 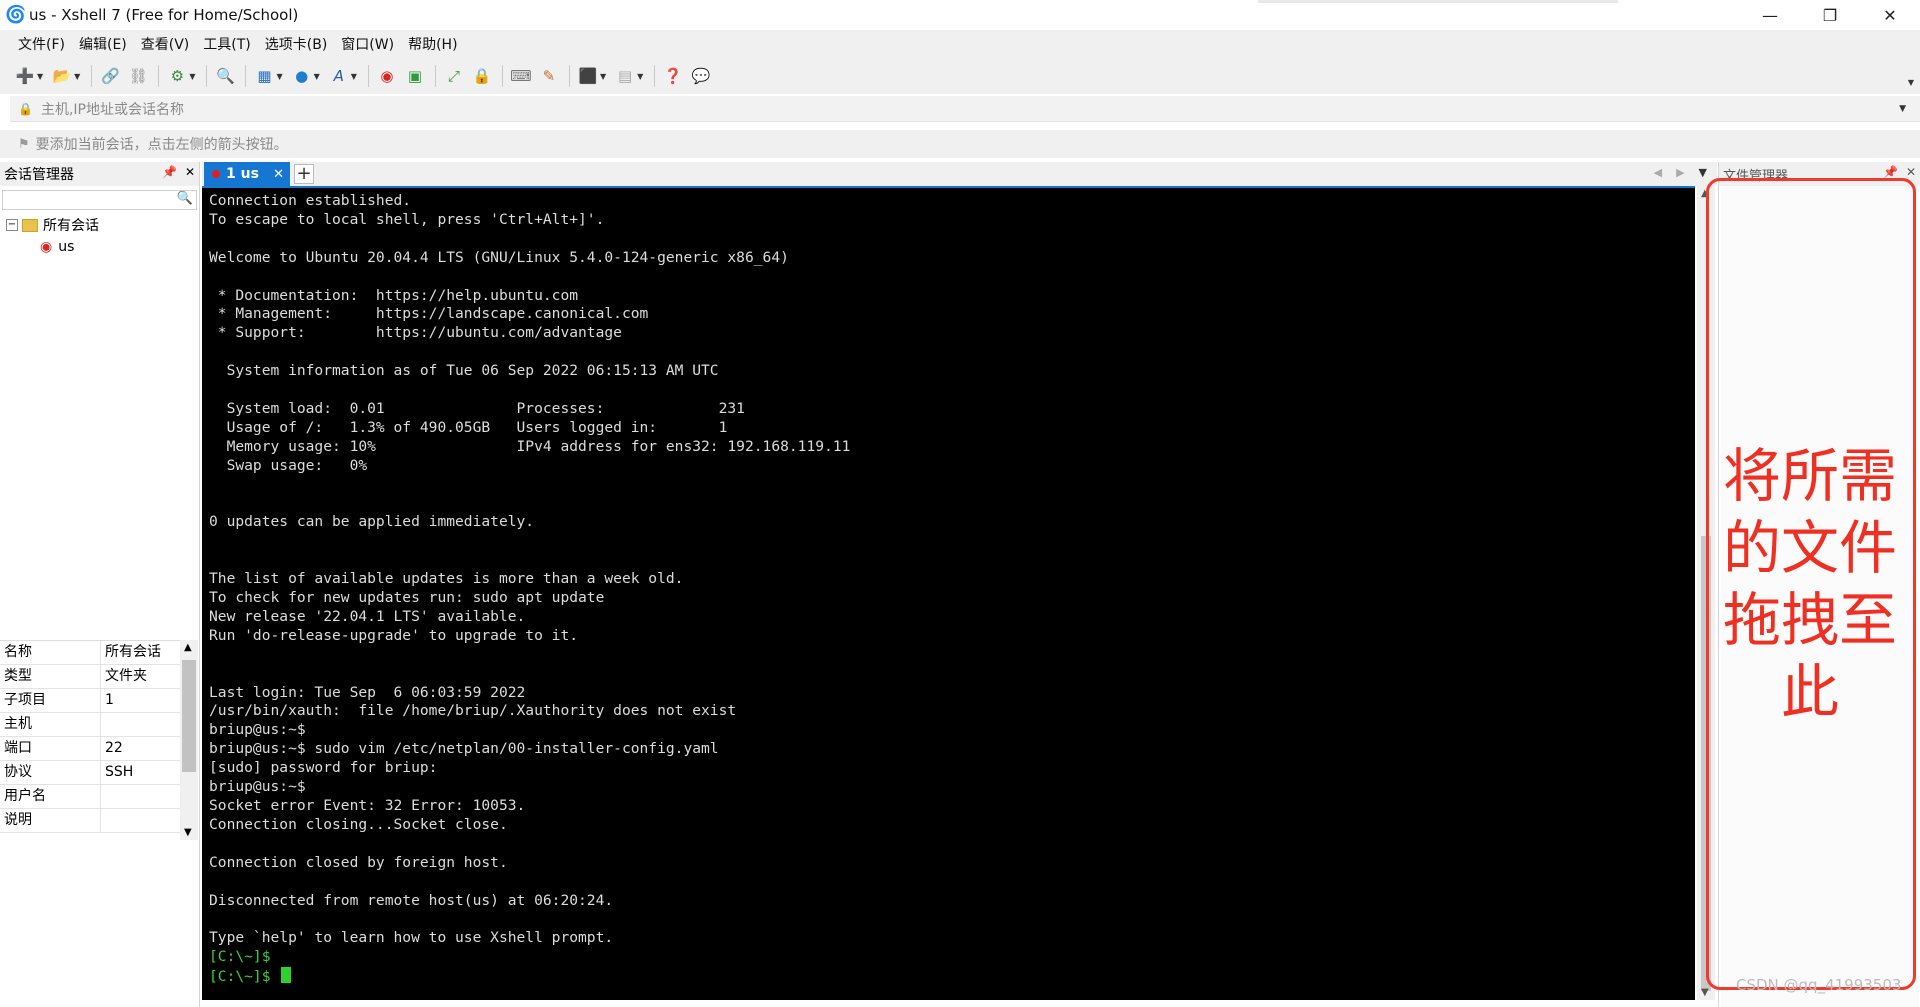 I want to click on properties-grid: 名称 所有会话 类型 文件夹 子项目 1 主机 端口 22 协议 SSH 用户名 说明, so click(x=99, y=736).